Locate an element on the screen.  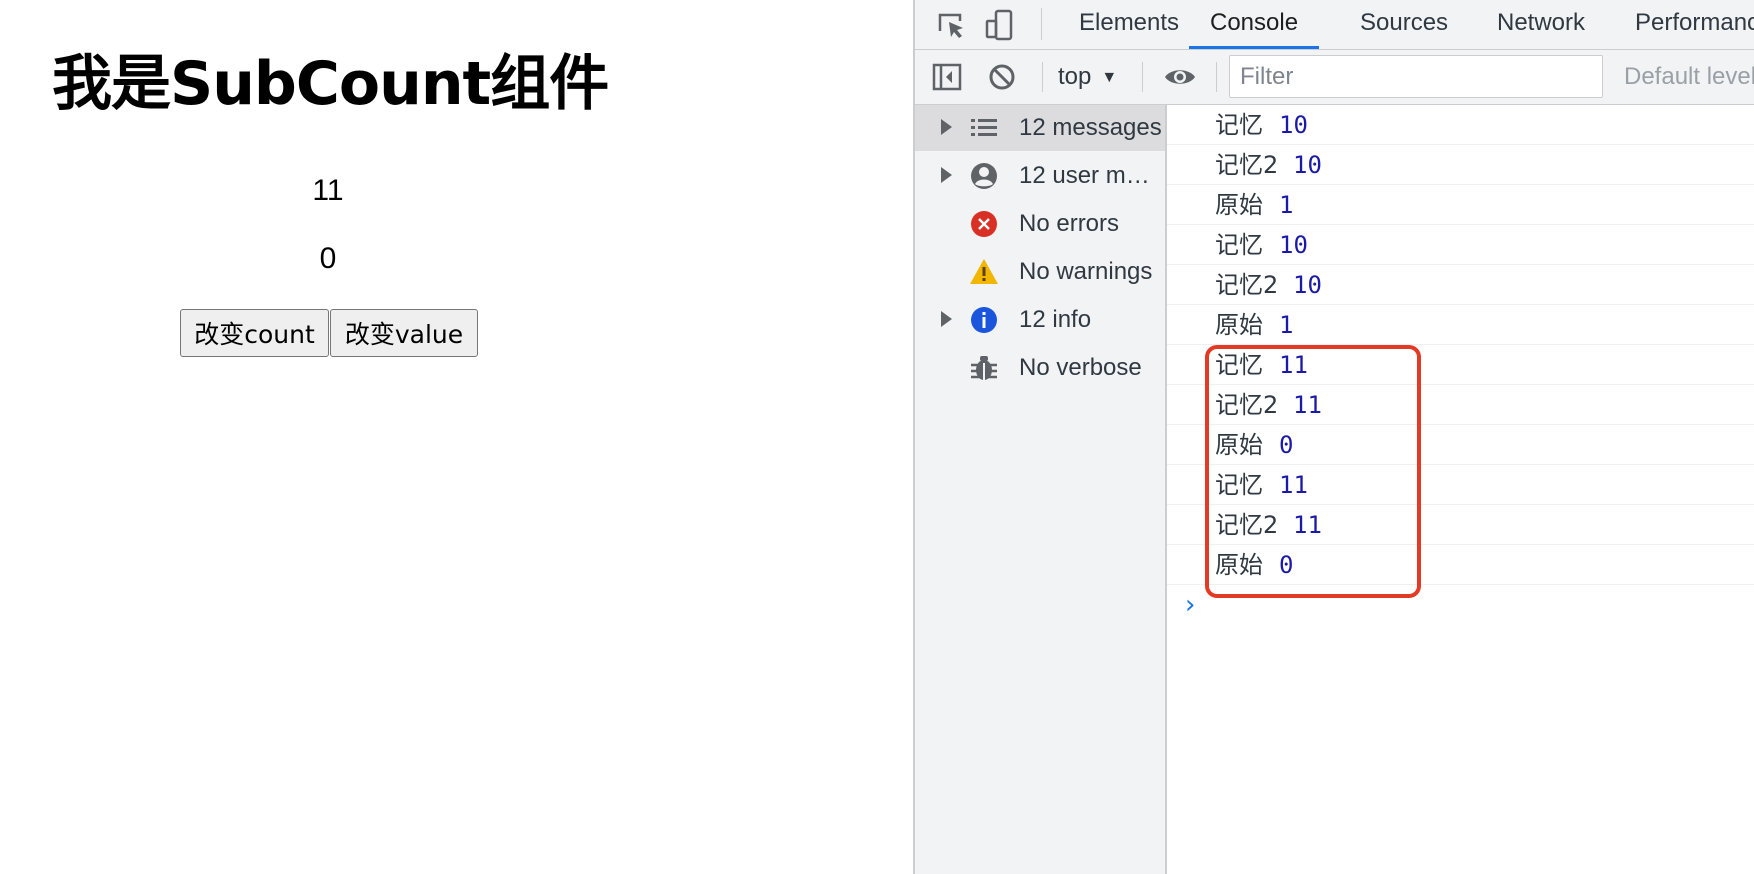
sidebar-item-label: No errors is located at coordinates (1069, 223).